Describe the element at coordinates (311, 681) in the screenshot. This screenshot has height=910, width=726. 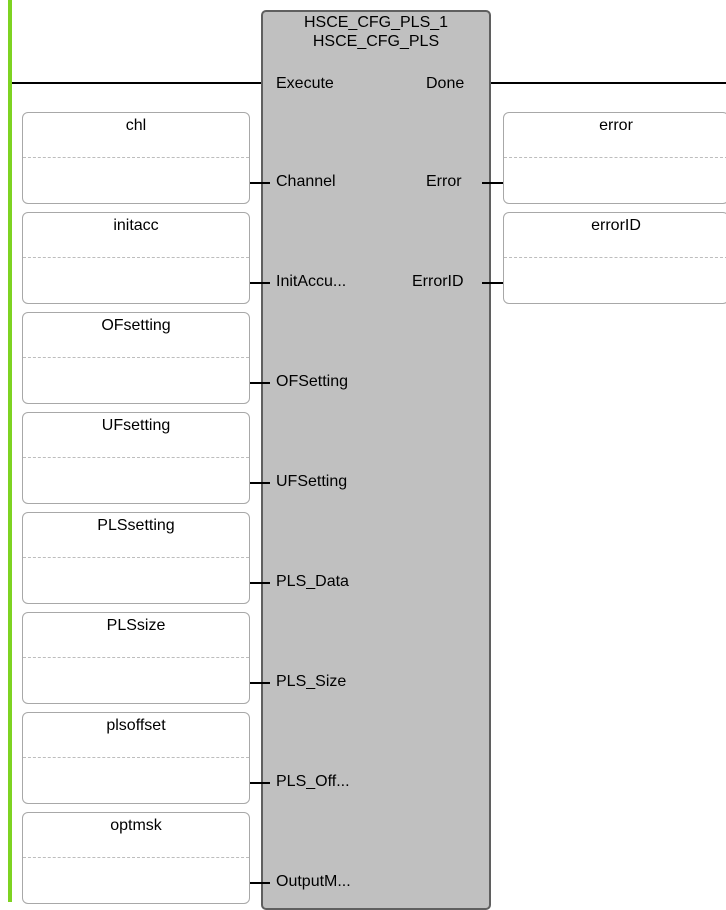
I see `input-pls-size: PLS_Size` at that location.